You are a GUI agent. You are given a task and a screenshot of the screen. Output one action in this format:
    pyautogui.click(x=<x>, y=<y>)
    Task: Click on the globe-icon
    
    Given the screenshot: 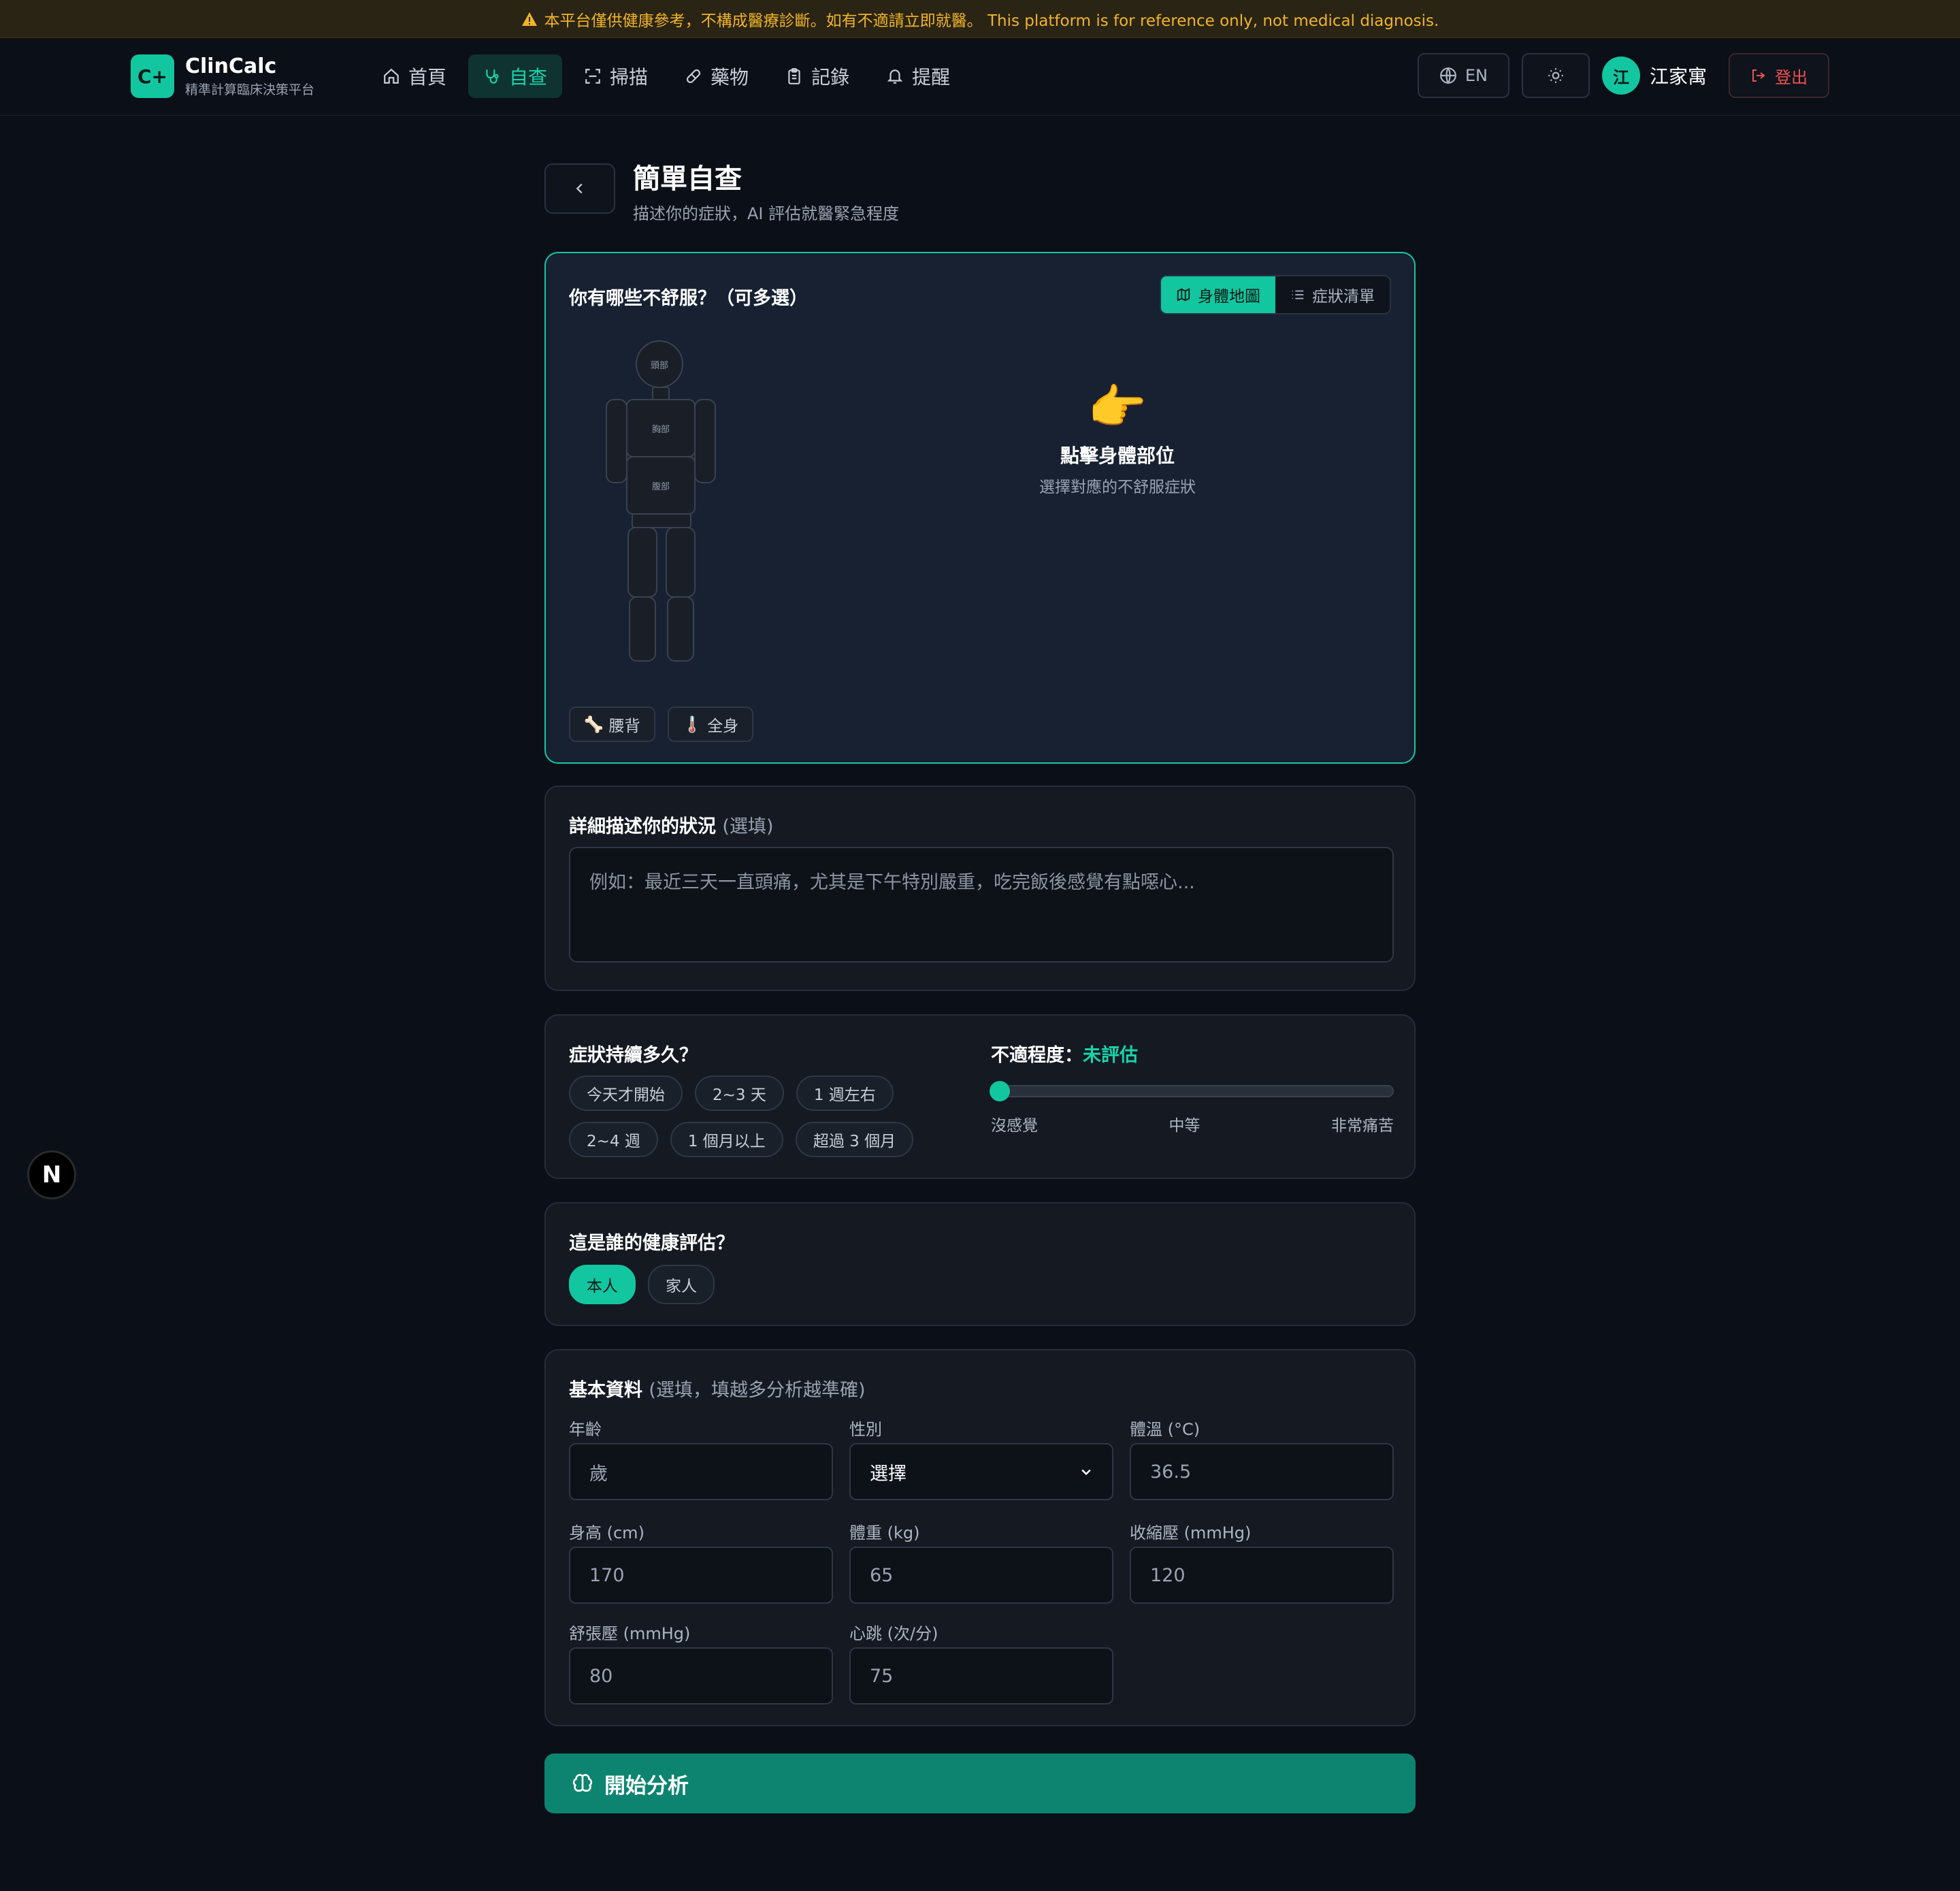 What is the action you would take?
    pyautogui.click(x=1448, y=75)
    